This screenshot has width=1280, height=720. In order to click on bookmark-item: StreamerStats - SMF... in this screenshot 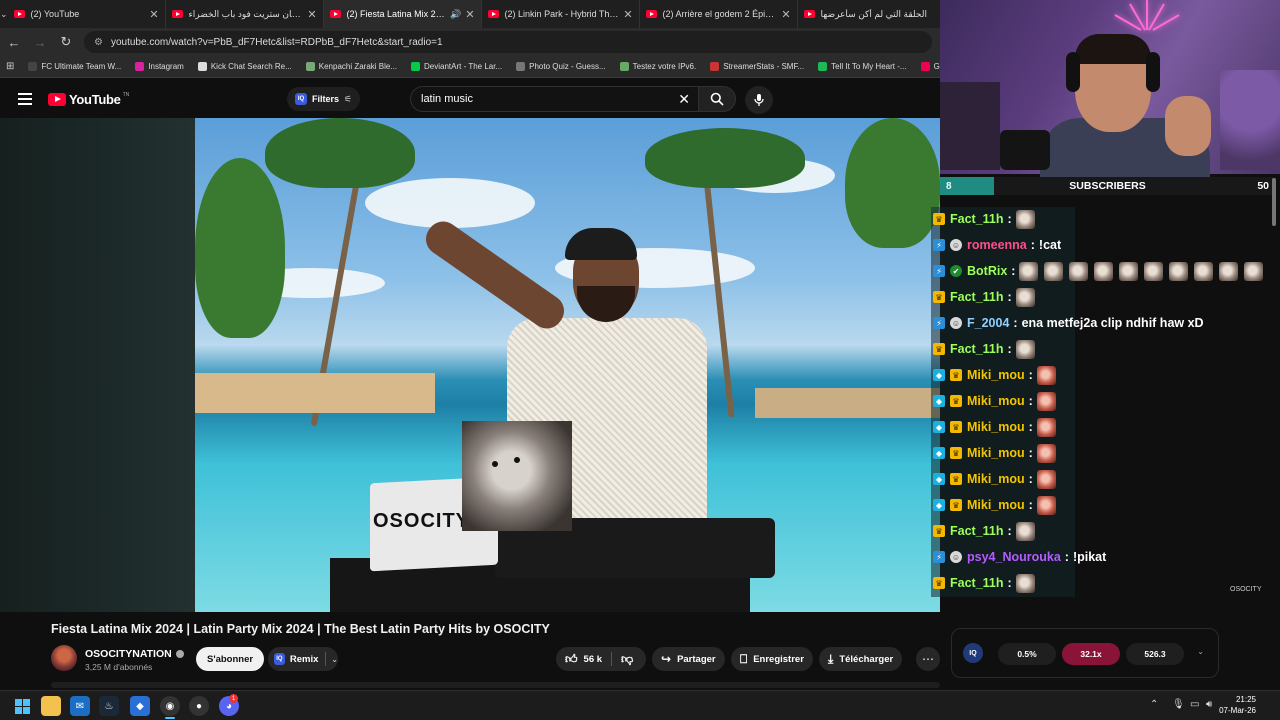, I will do `click(757, 66)`.